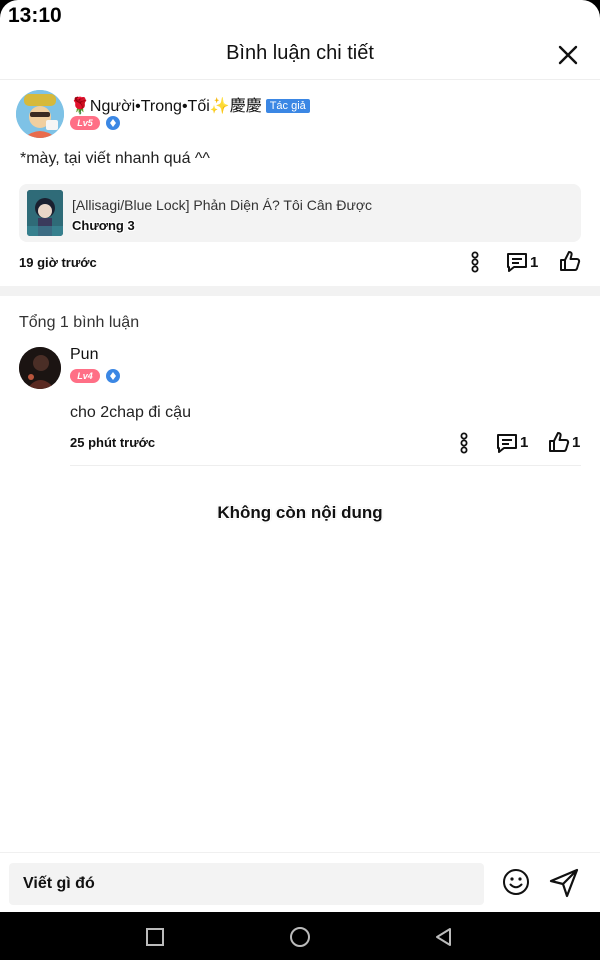  I want to click on page-title: Bình luận chi tiết, so click(300, 53).